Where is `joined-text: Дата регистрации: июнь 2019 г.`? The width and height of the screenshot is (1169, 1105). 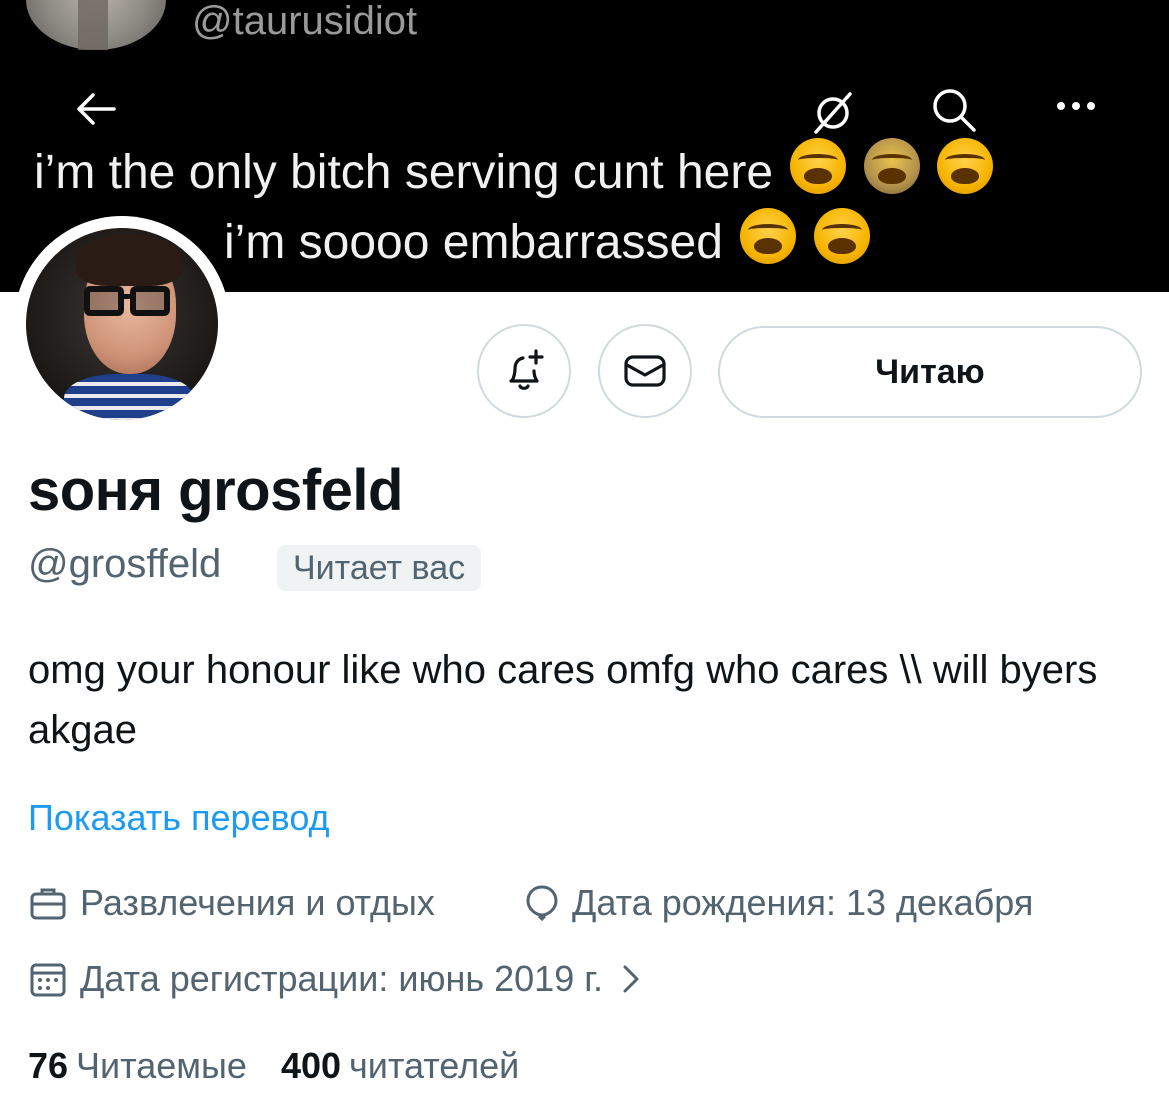
joined-text: Дата регистрации: июнь 2019 г. is located at coordinates (341, 978).